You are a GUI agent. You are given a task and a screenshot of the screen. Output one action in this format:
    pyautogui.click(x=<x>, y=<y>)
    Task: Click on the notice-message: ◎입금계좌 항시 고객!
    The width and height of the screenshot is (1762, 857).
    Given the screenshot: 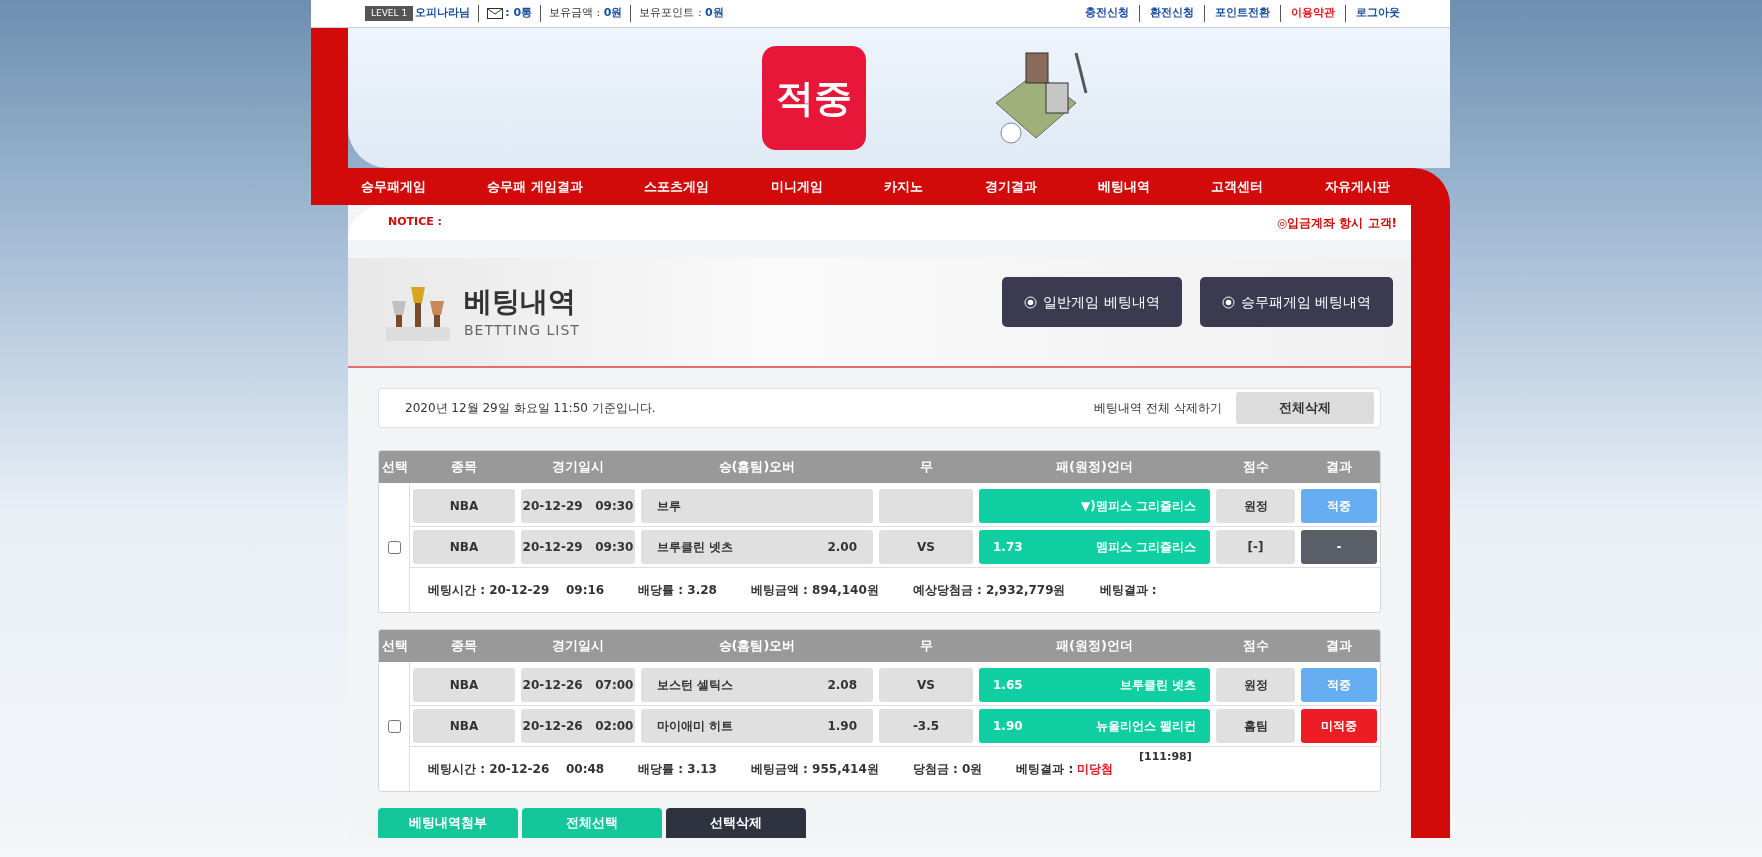 What is the action you would take?
    pyautogui.click(x=1336, y=223)
    